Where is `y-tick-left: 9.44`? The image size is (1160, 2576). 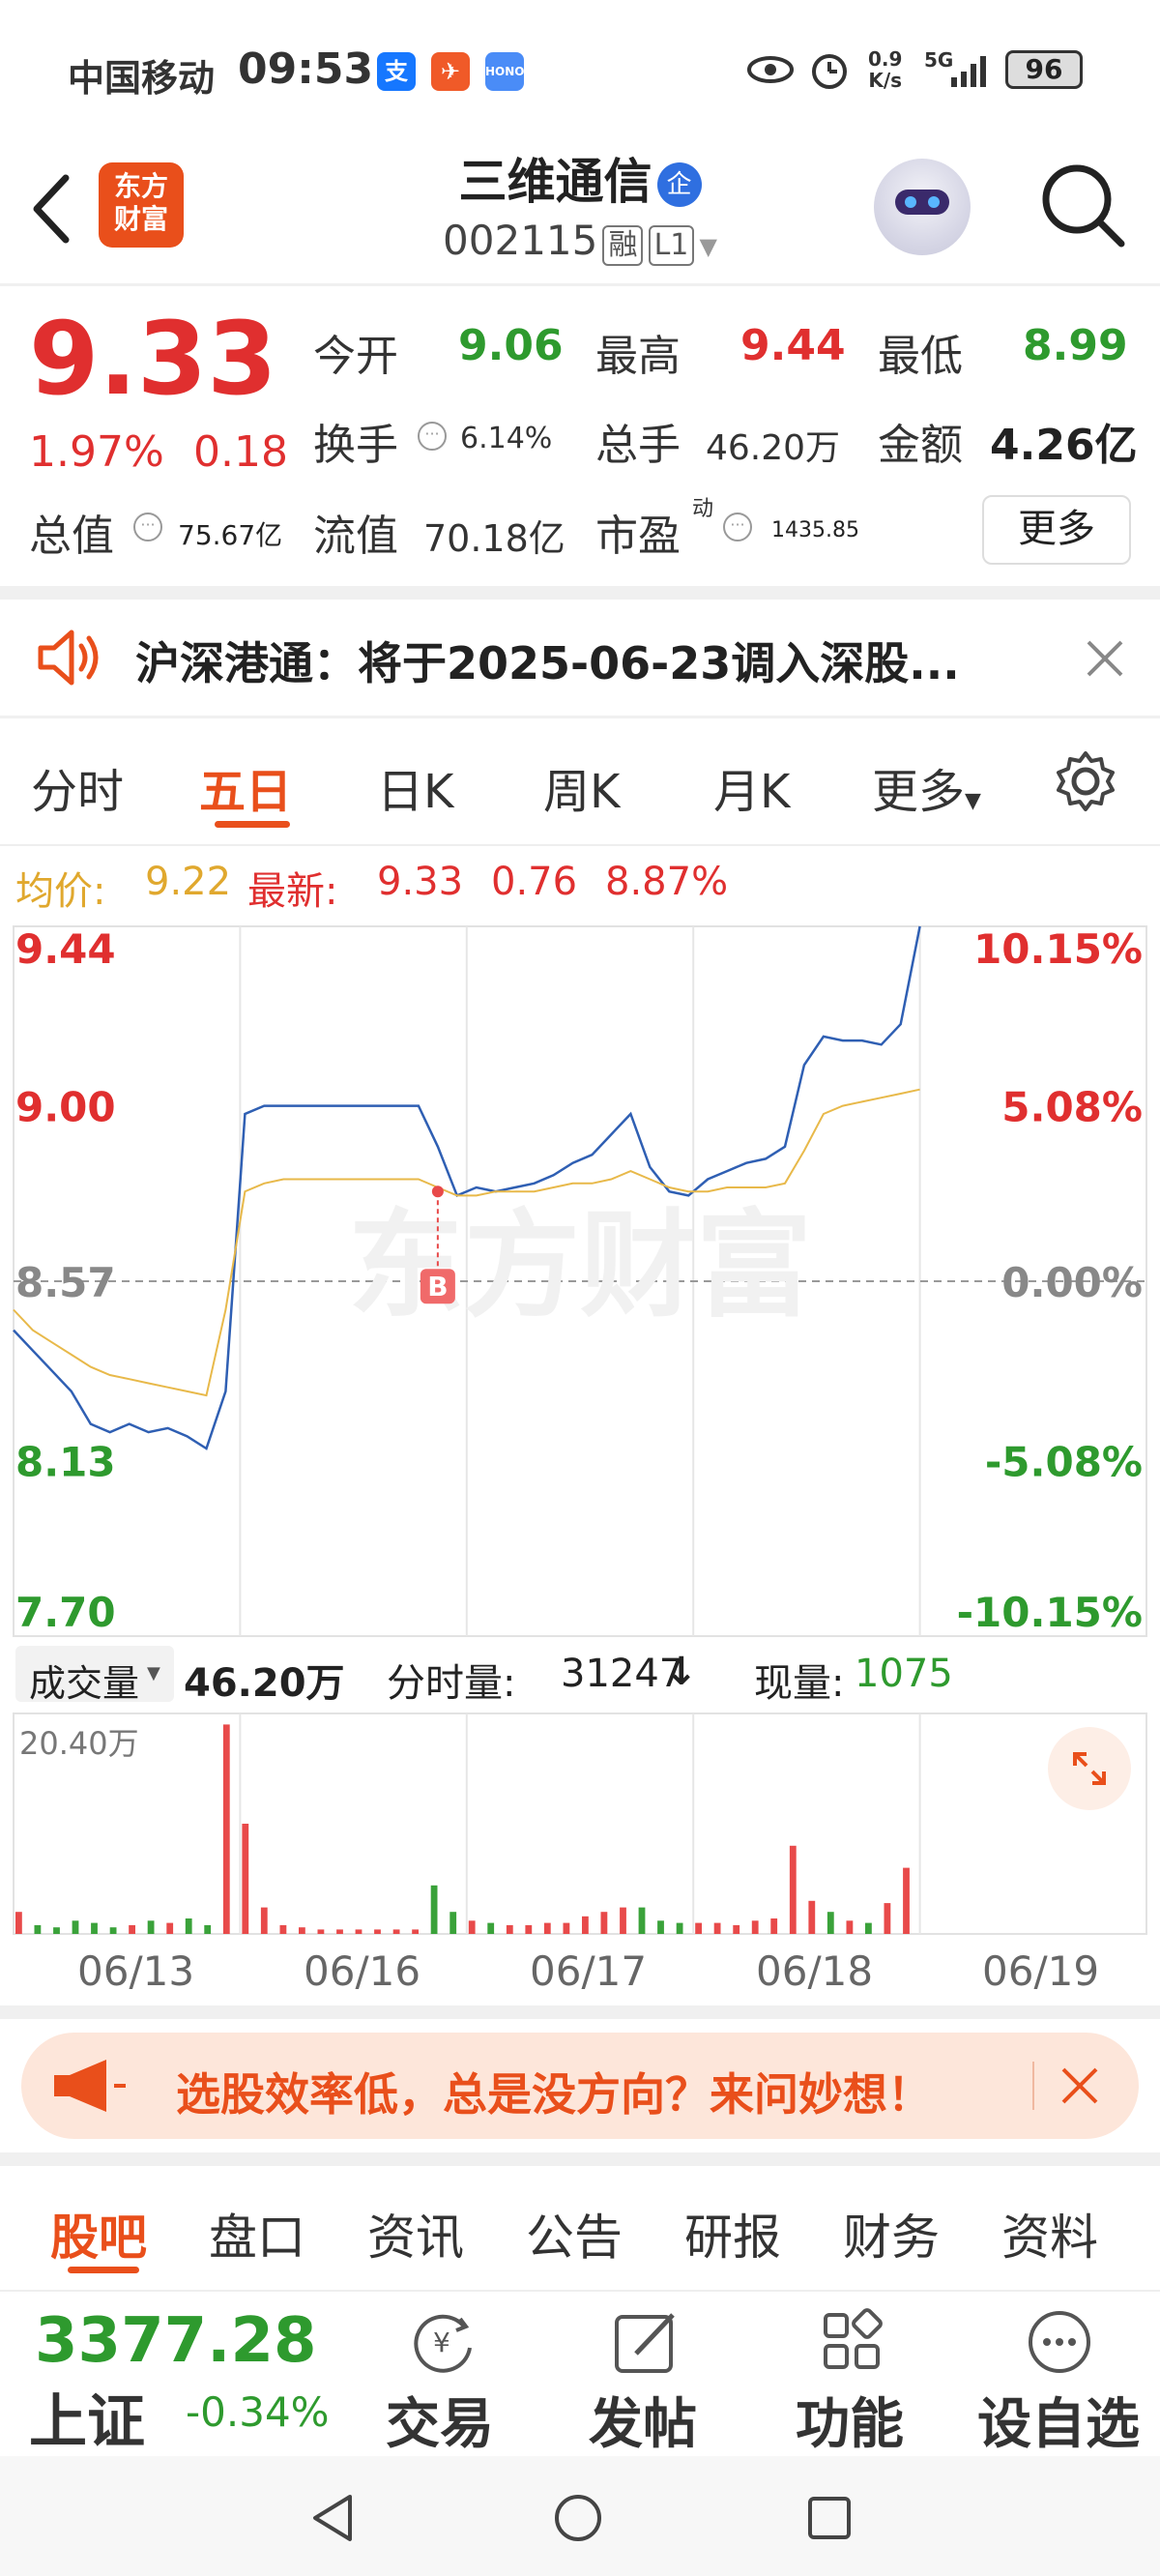
y-tick-left: 9.44 is located at coordinates (65, 949).